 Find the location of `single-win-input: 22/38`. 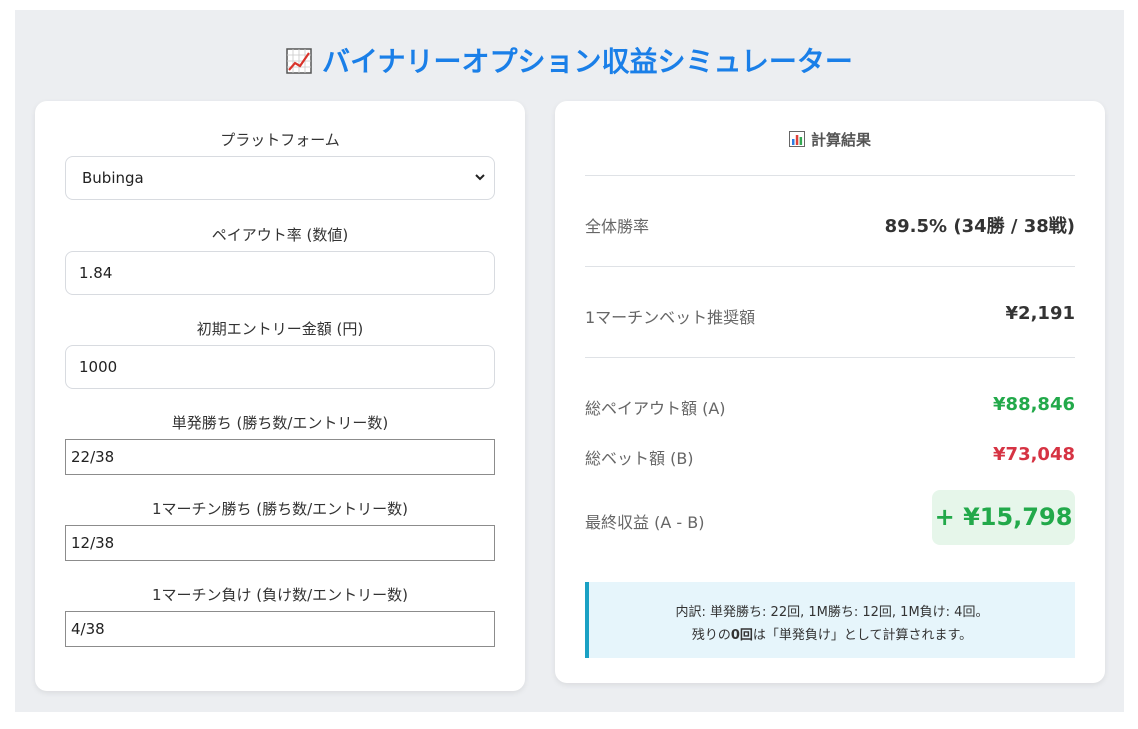

single-win-input: 22/38 is located at coordinates (280, 457).